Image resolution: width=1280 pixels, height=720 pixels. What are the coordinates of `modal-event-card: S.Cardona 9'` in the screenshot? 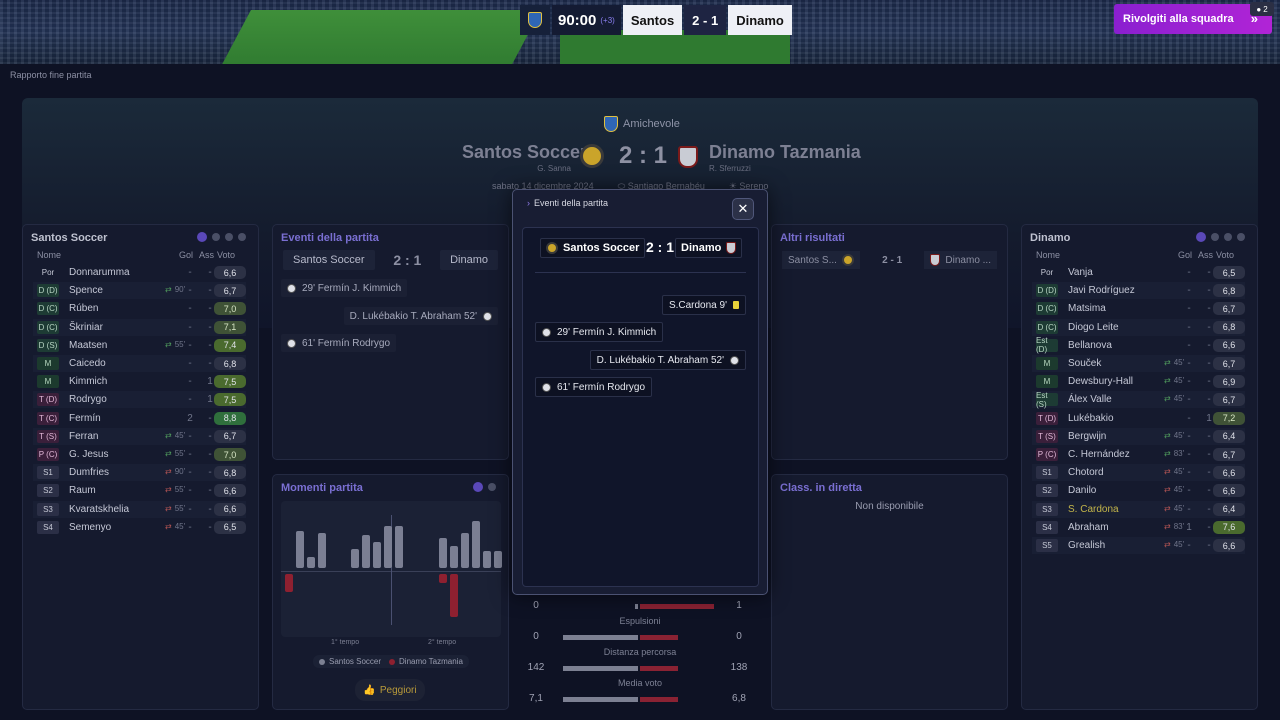 It's located at (703, 305).